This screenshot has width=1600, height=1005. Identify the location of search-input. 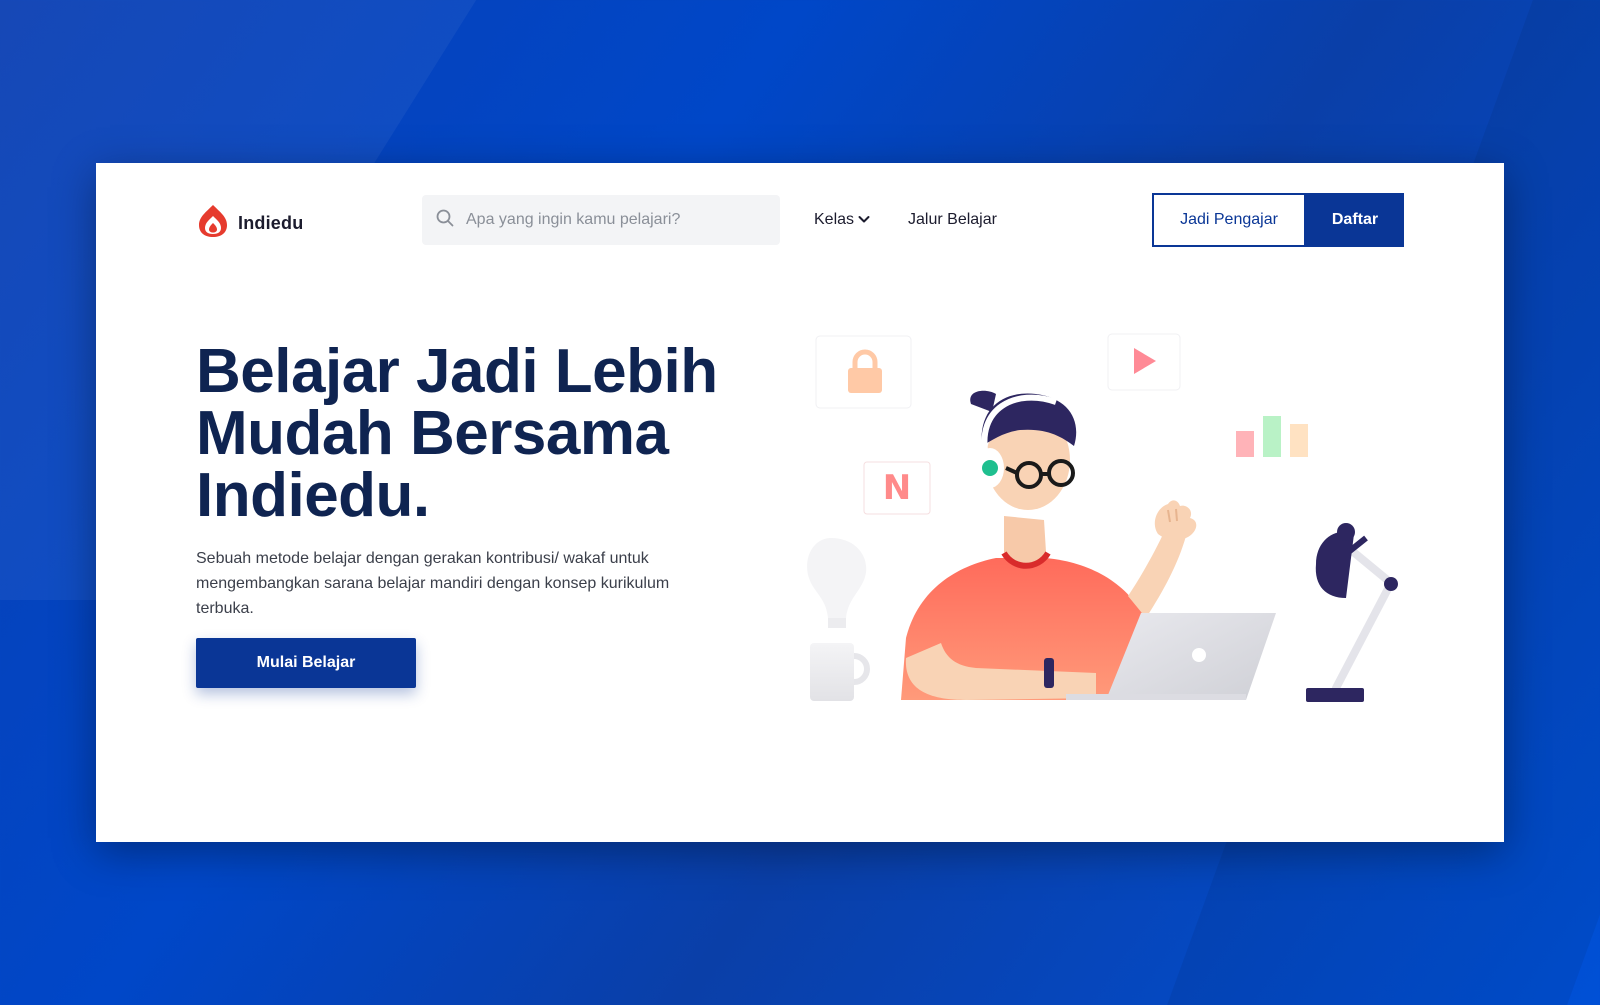
(616, 220).